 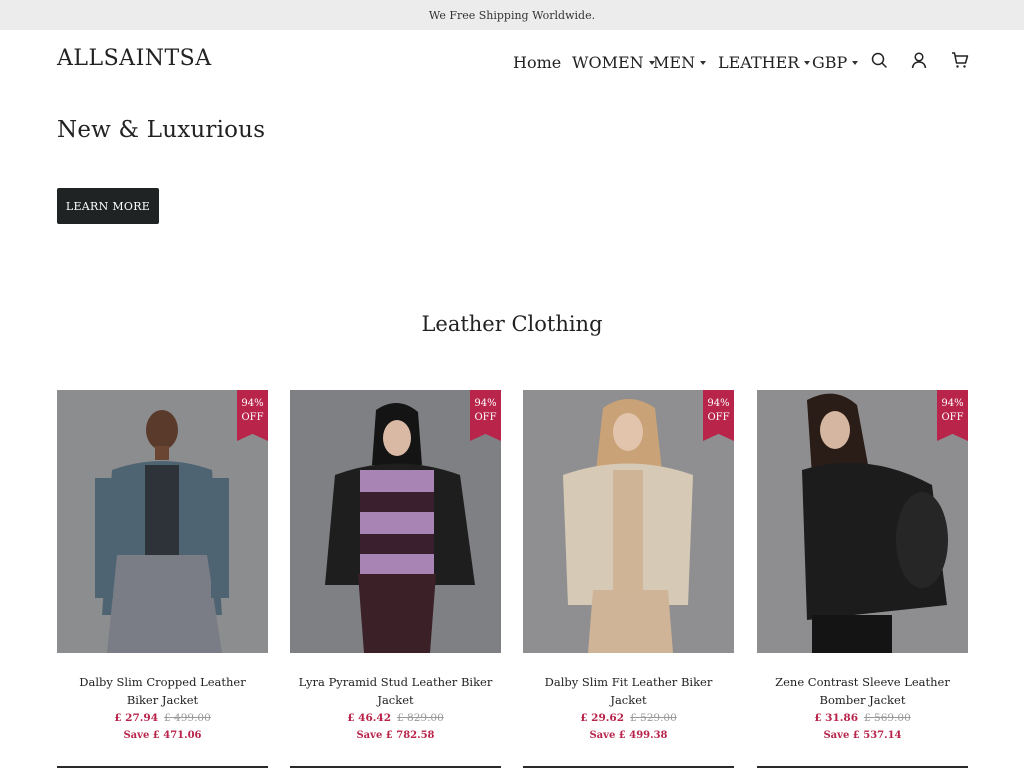 I want to click on savings-text: Save £ 471.06, so click(x=162, y=735).